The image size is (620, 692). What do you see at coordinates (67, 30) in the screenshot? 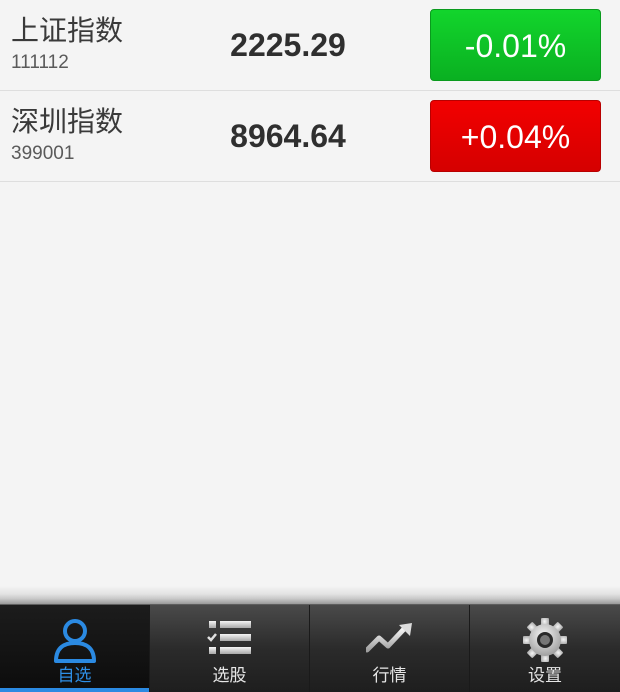
I see `stock-name: 上证指数` at bounding box center [67, 30].